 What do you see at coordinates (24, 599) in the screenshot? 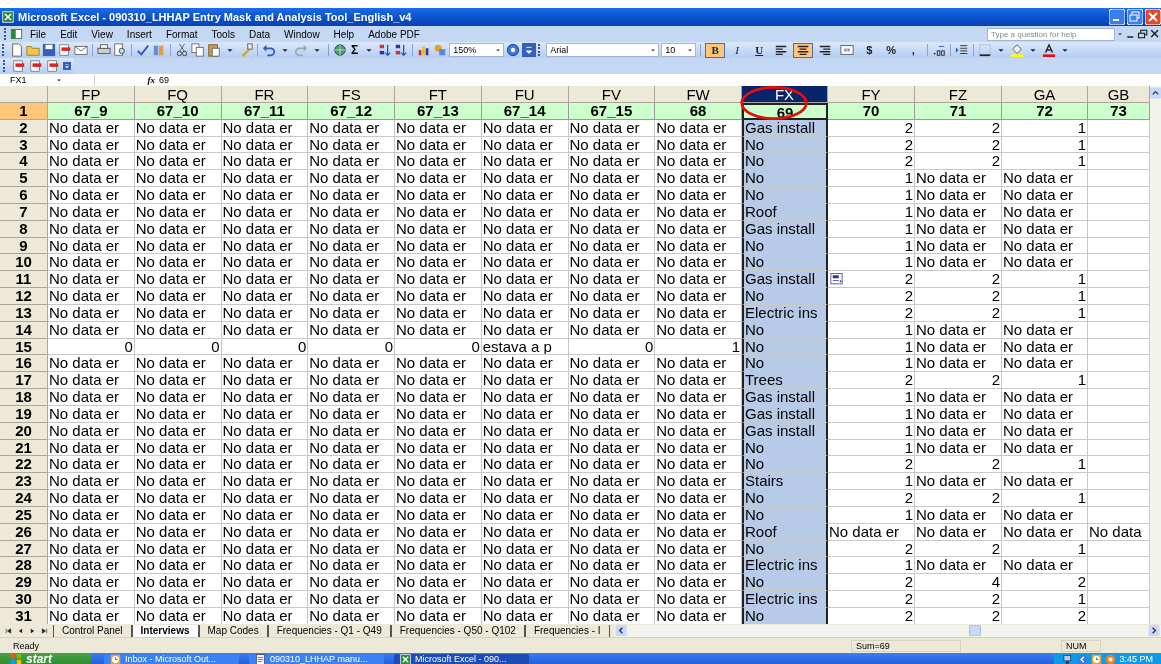
I see `row-header: 30` at bounding box center [24, 599].